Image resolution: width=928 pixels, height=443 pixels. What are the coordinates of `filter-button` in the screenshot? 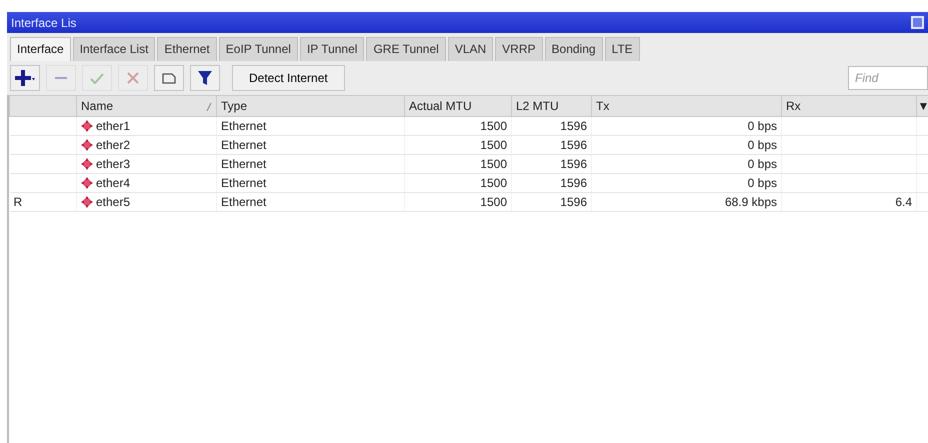 It's located at (205, 78).